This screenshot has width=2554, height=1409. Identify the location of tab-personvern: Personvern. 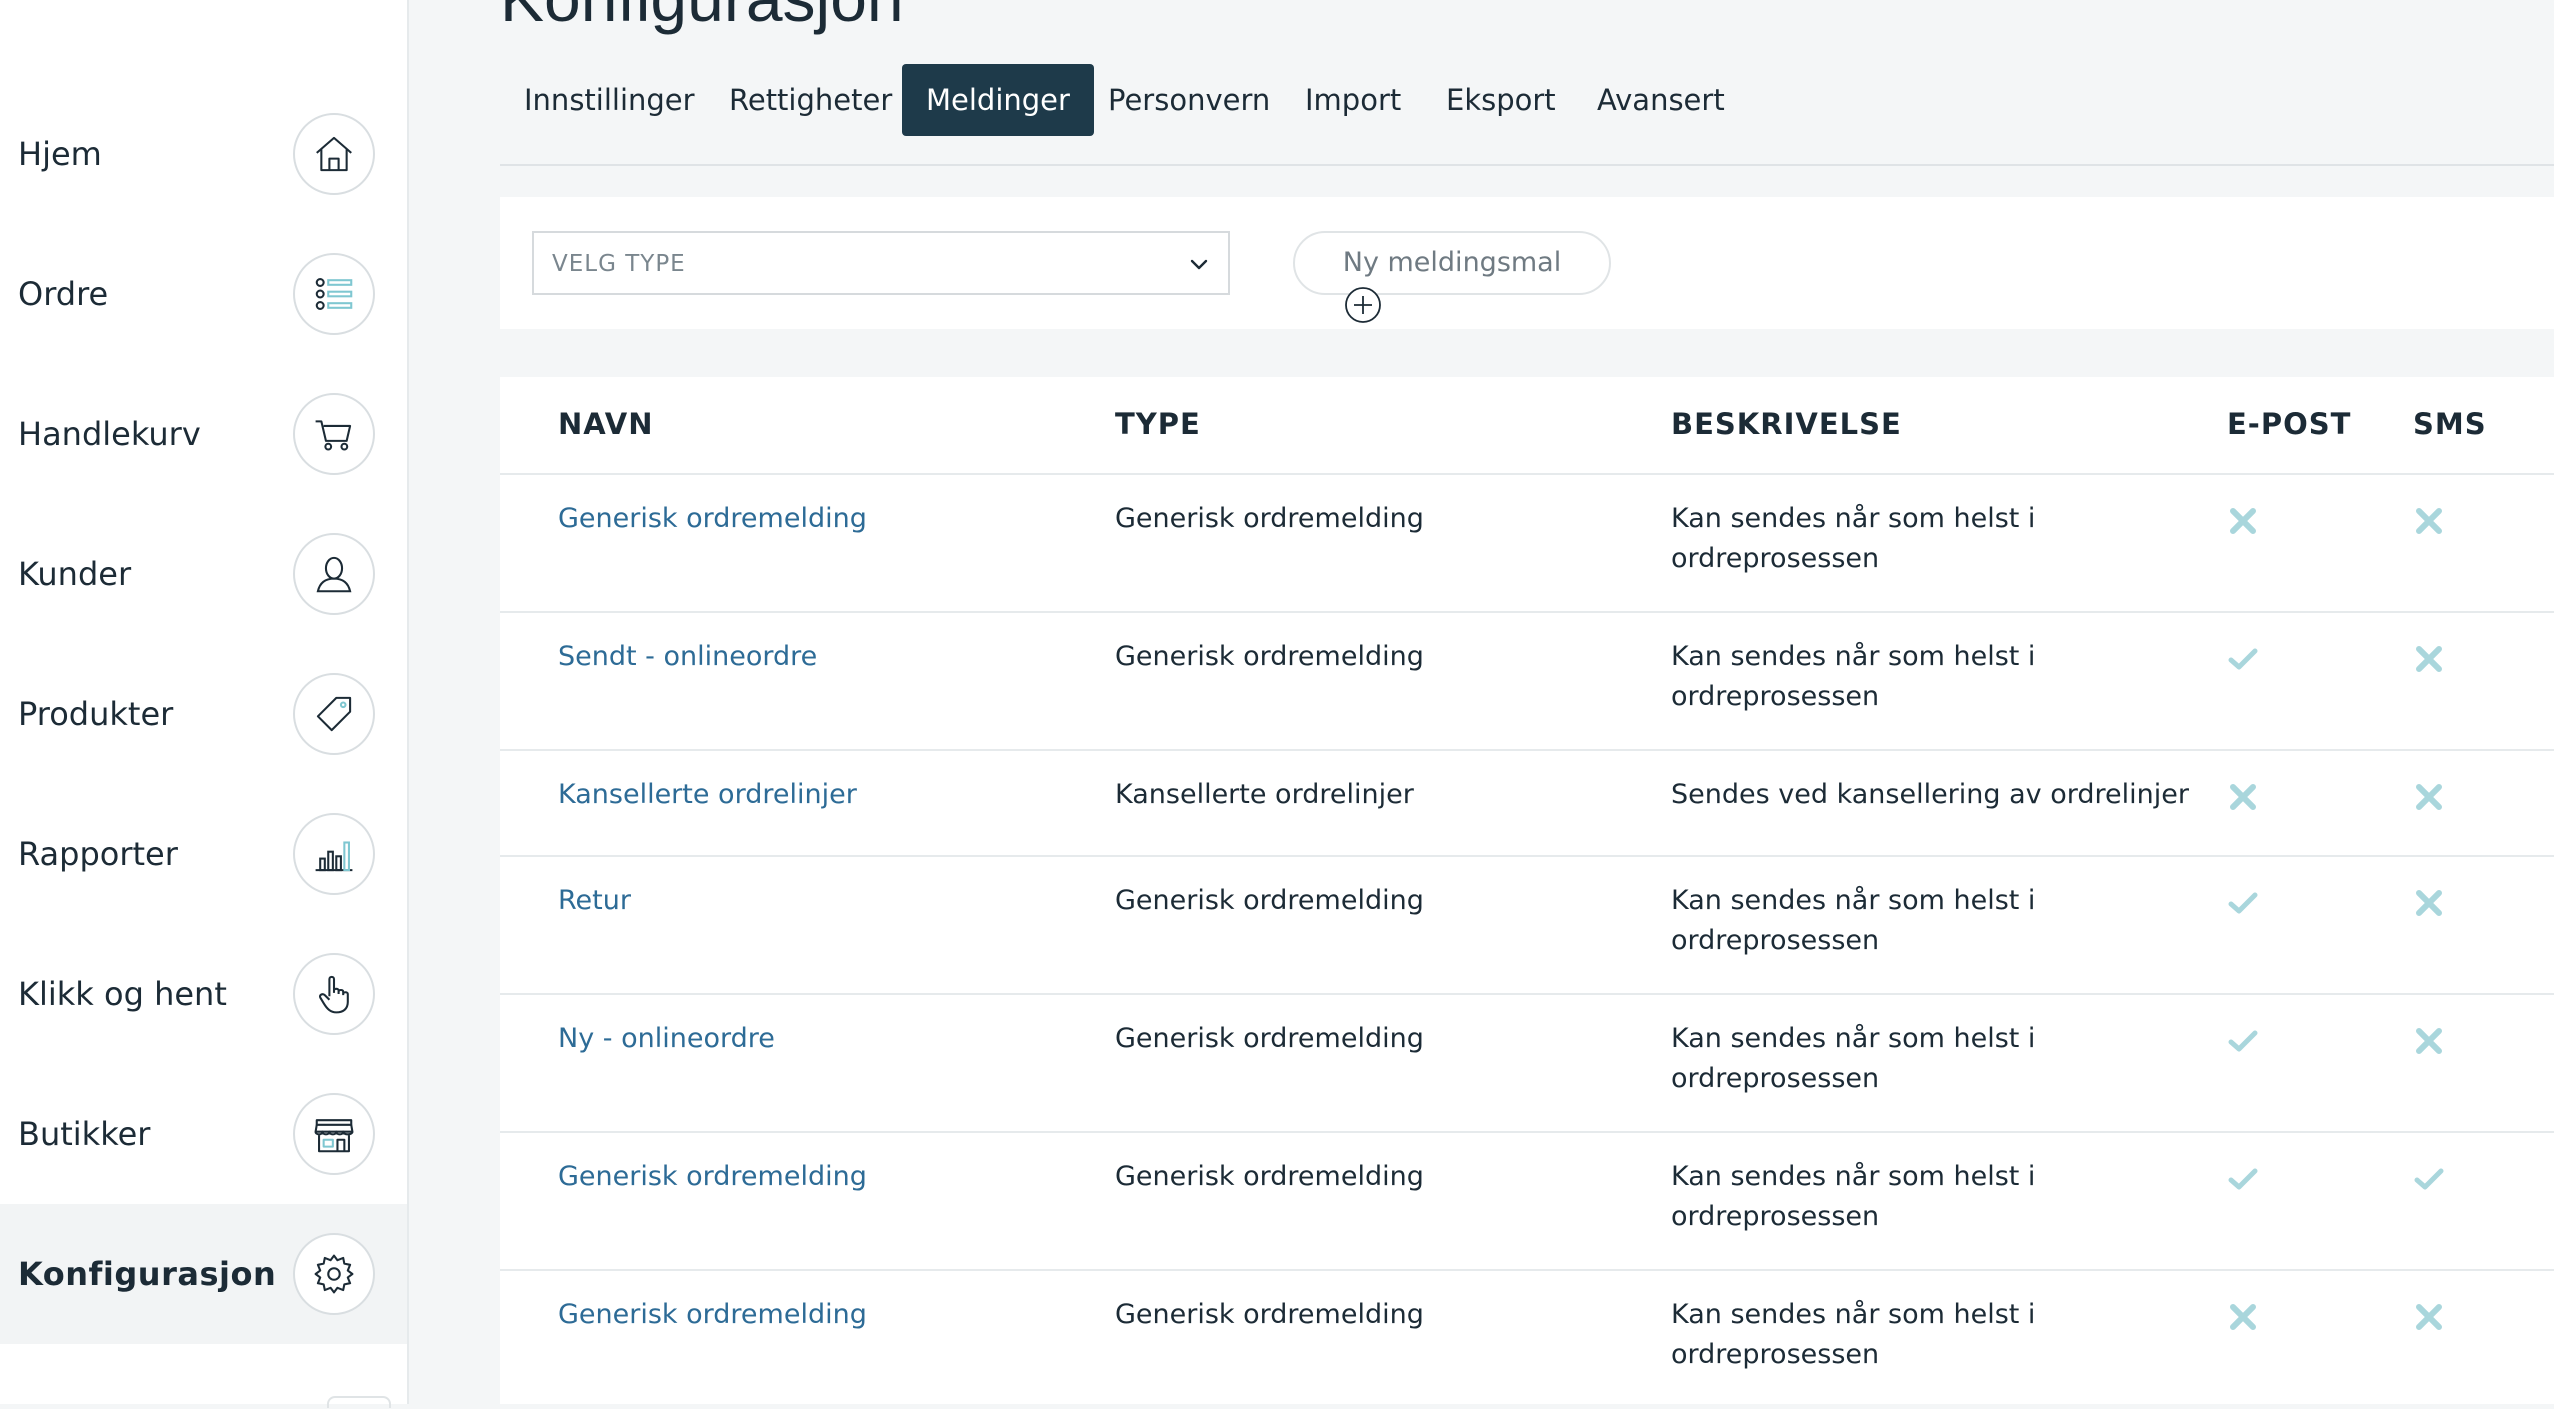
(1189, 100).